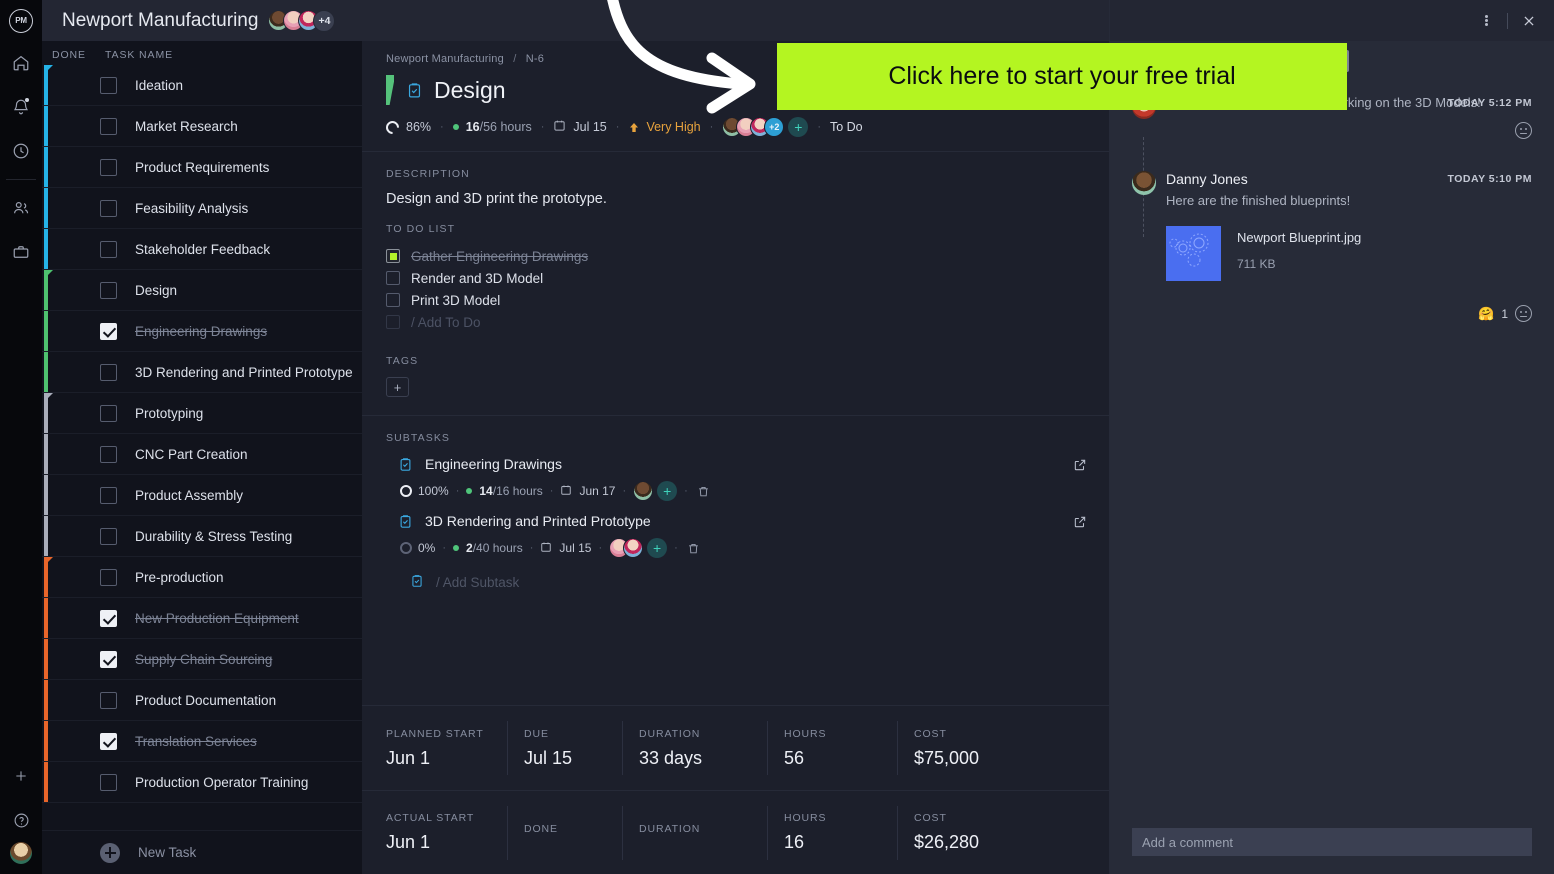  I want to click on close-icon, so click(1529, 21).